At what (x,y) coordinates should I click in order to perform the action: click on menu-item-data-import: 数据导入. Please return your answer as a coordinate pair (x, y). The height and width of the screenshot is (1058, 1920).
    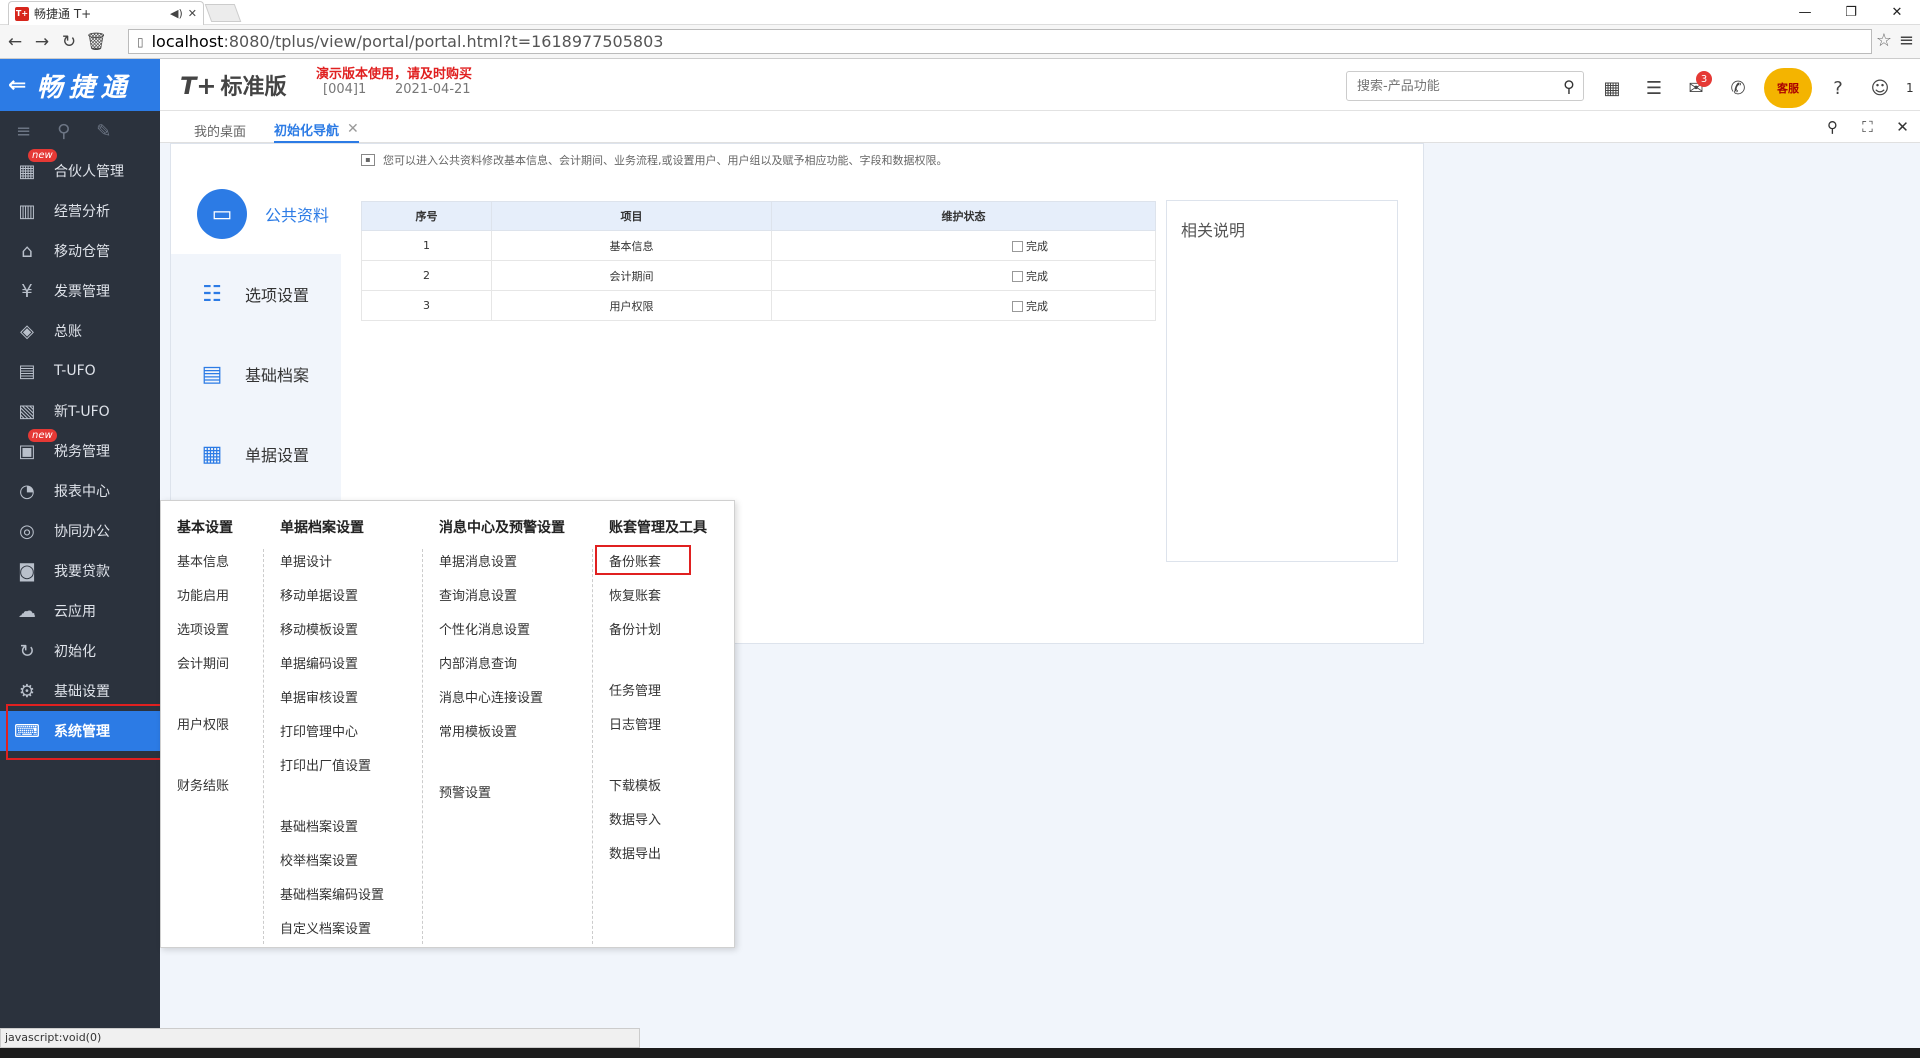
    Looking at the image, I should click on (635, 818).